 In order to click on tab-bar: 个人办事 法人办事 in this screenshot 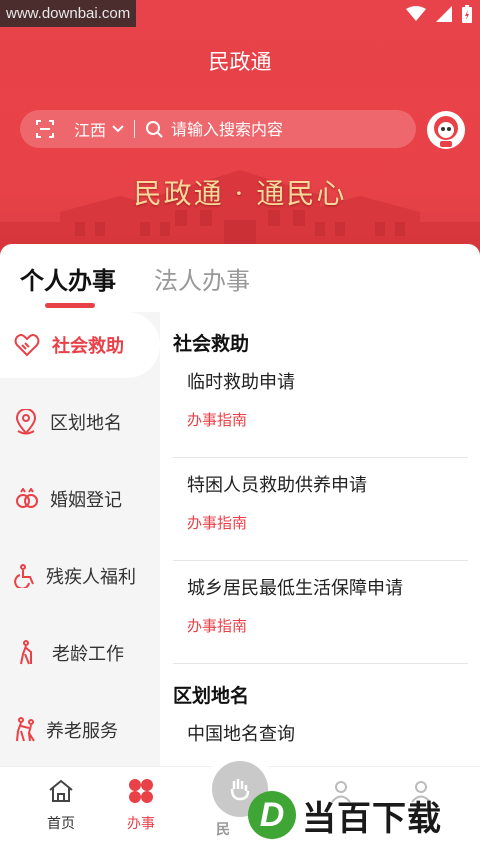, I will do `click(240, 278)`.